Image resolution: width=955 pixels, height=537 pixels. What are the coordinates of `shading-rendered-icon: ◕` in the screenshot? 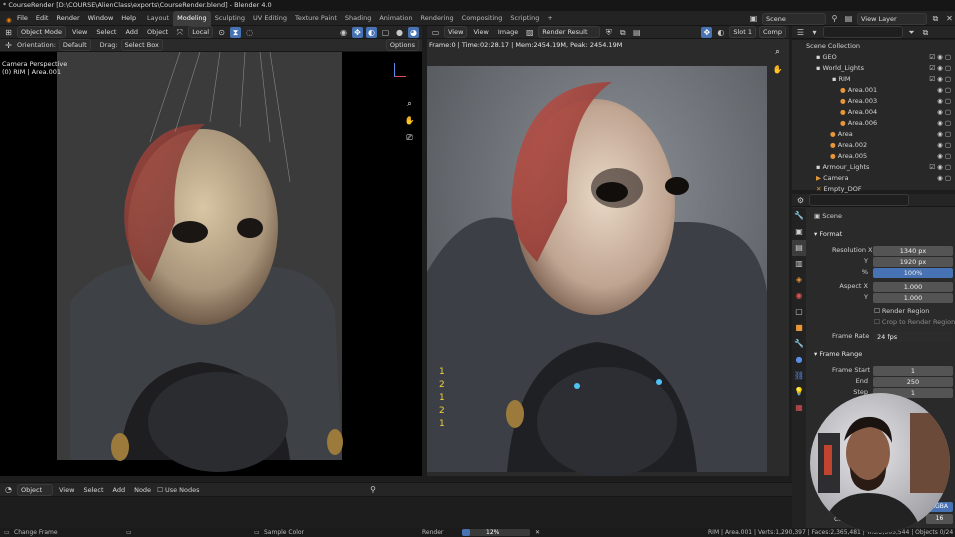 It's located at (413, 32).